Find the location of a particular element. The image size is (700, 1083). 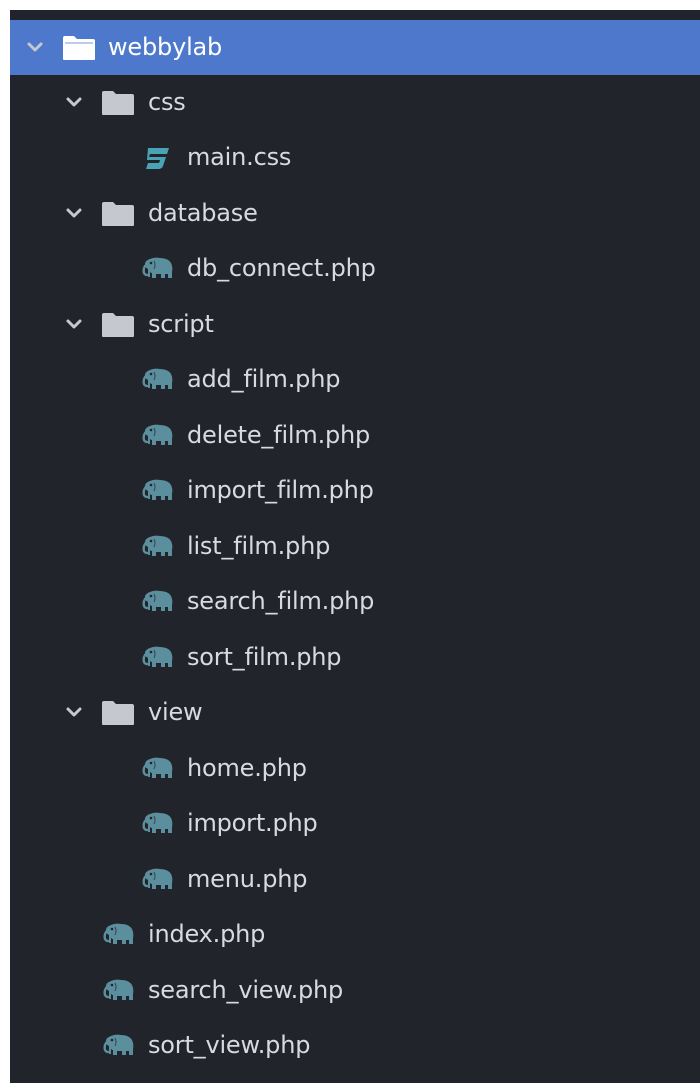

tree-item-label: home.php is located at coordinates (247, 768).